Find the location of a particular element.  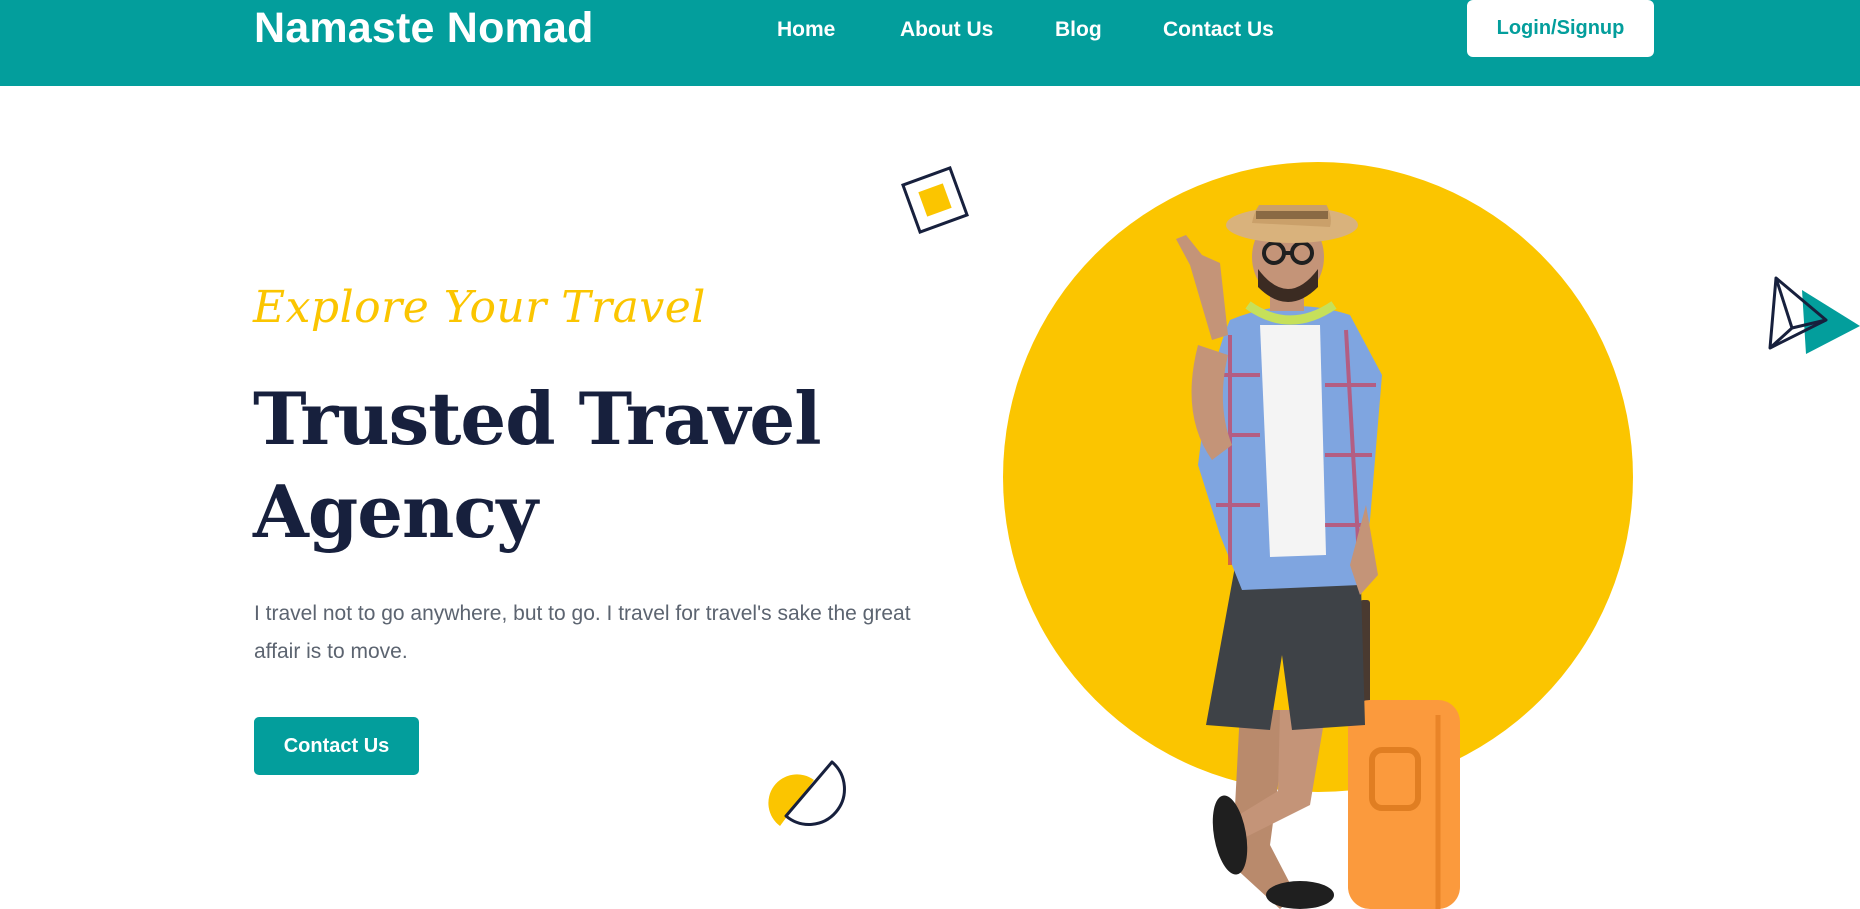

contact-us-button: Contact Us is located at coordinates (336, 746).